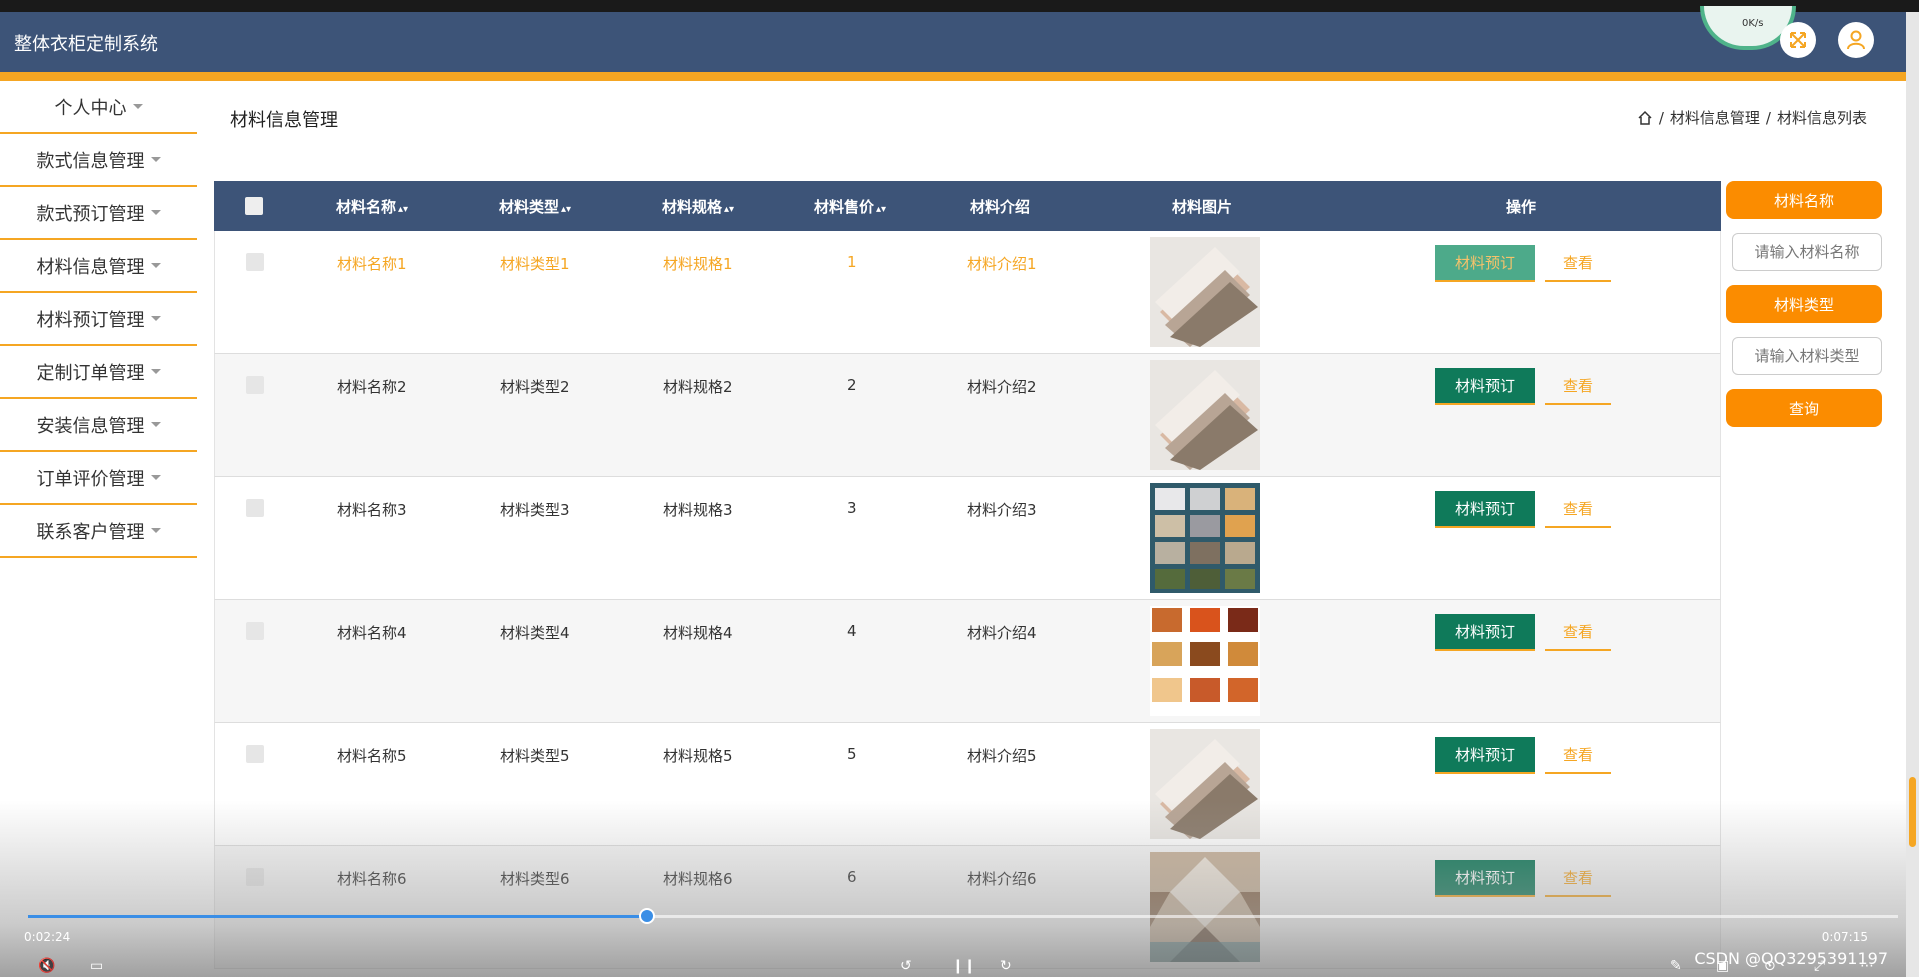 The width and height of the screenshot is (1919, 977). I want to click on rewind-10-icon: ↺, so click(906, 966).